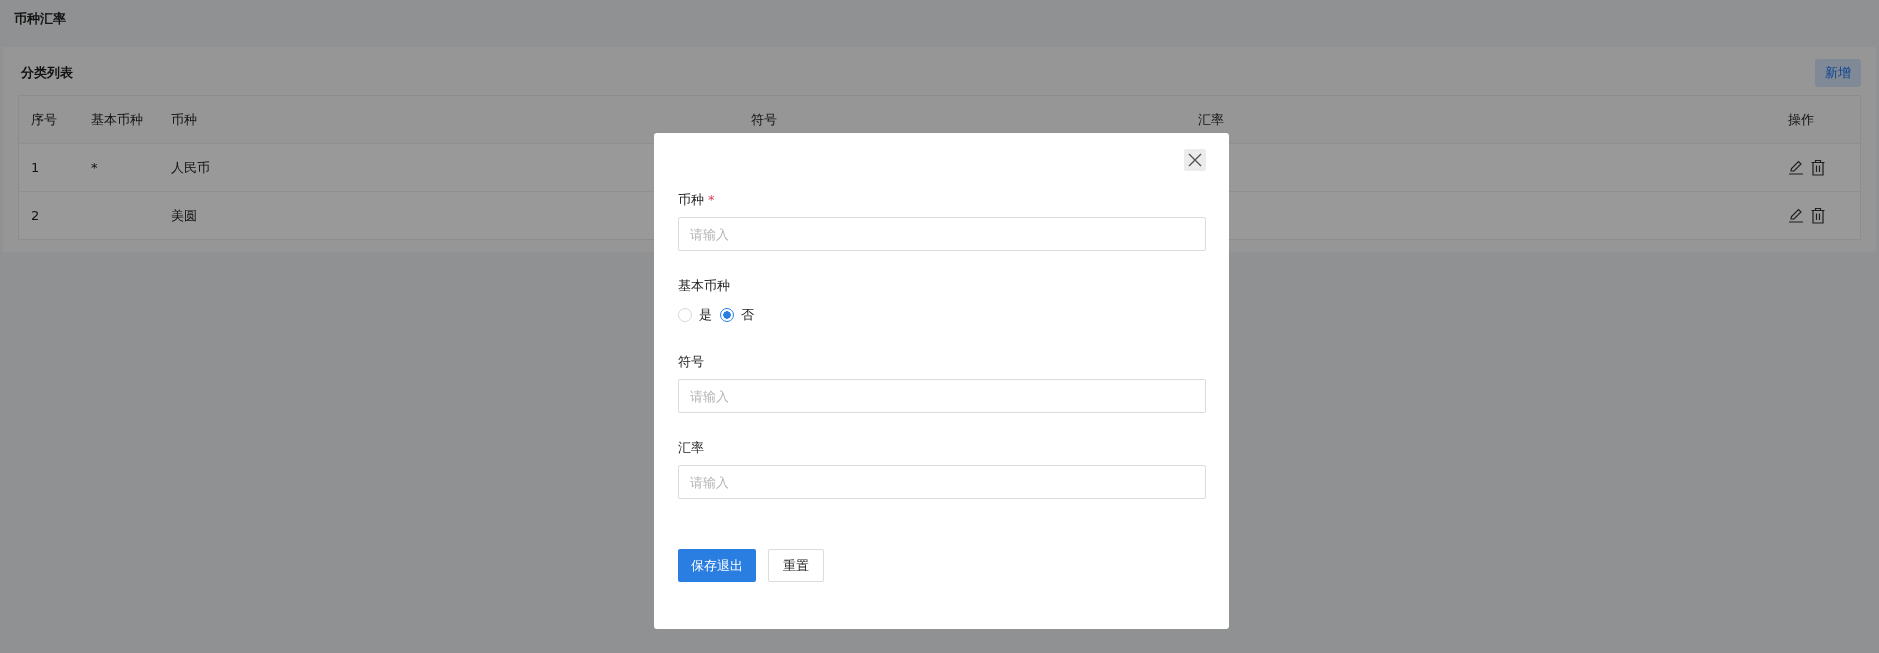 The height and width of the screenshot is (653, 1879). I want to click on radio-label: 是, so click(705, 315).